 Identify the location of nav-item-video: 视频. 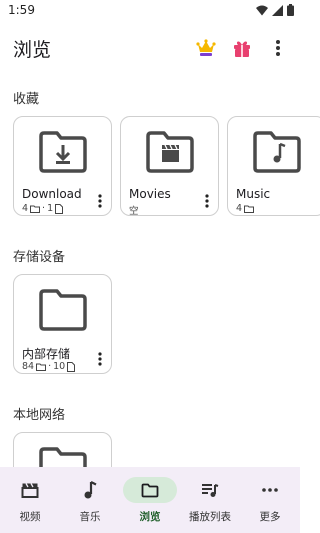
(30, 500).